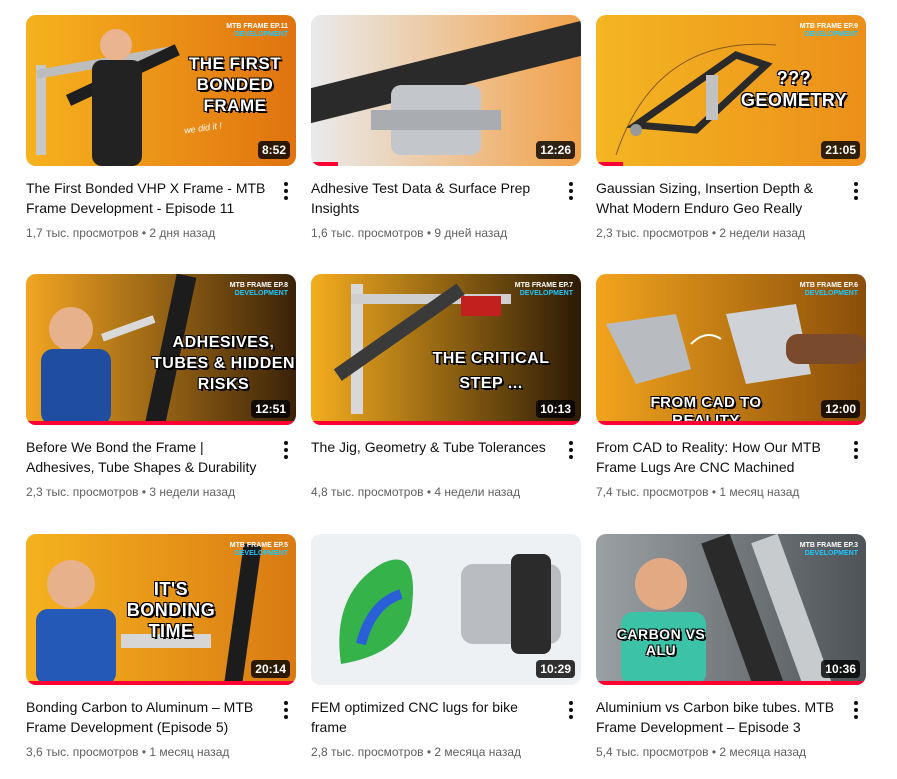 Image resolution: width=897 pixels, height=779 pixels. What do you see at coordinates (555, 409) in the screenshot?
I see `duration-badge: 10:13` at bounding box center [555, 409].